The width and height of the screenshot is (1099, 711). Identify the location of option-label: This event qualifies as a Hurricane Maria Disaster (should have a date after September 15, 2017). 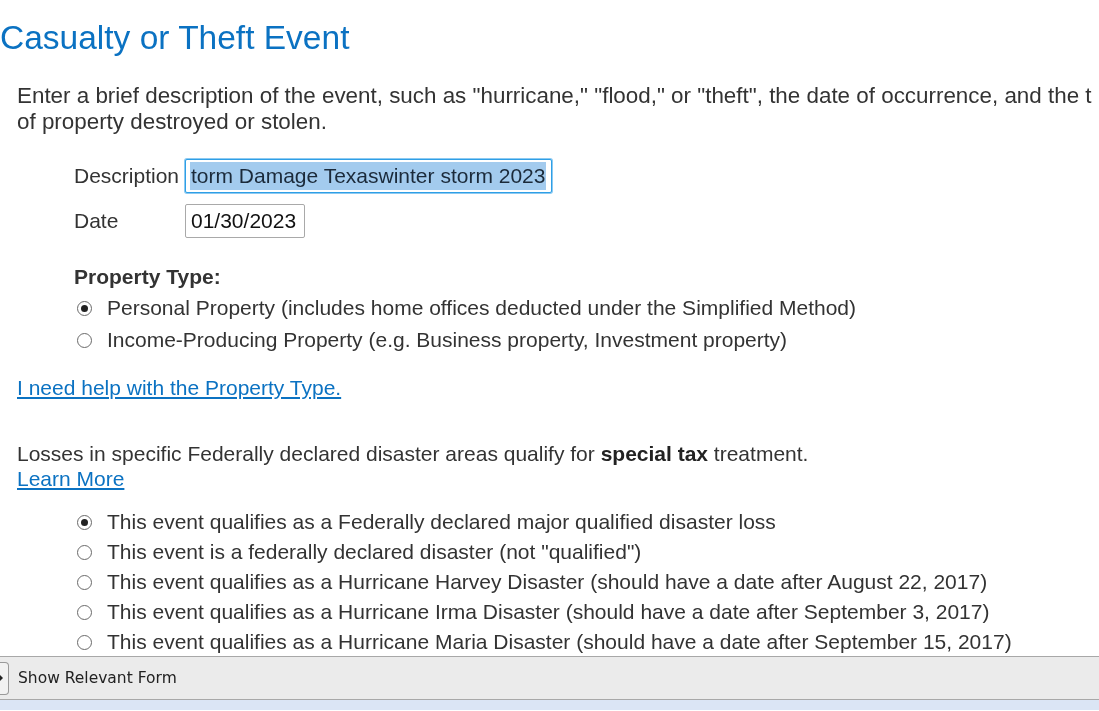
(559, 642).